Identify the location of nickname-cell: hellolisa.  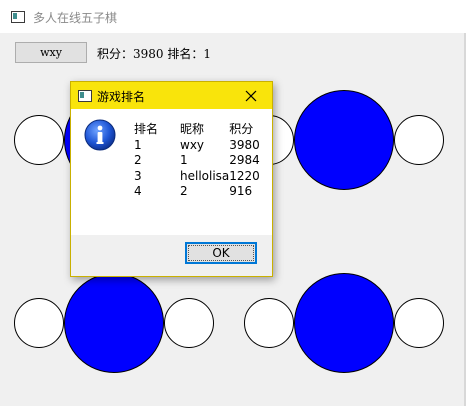
(205, 175).